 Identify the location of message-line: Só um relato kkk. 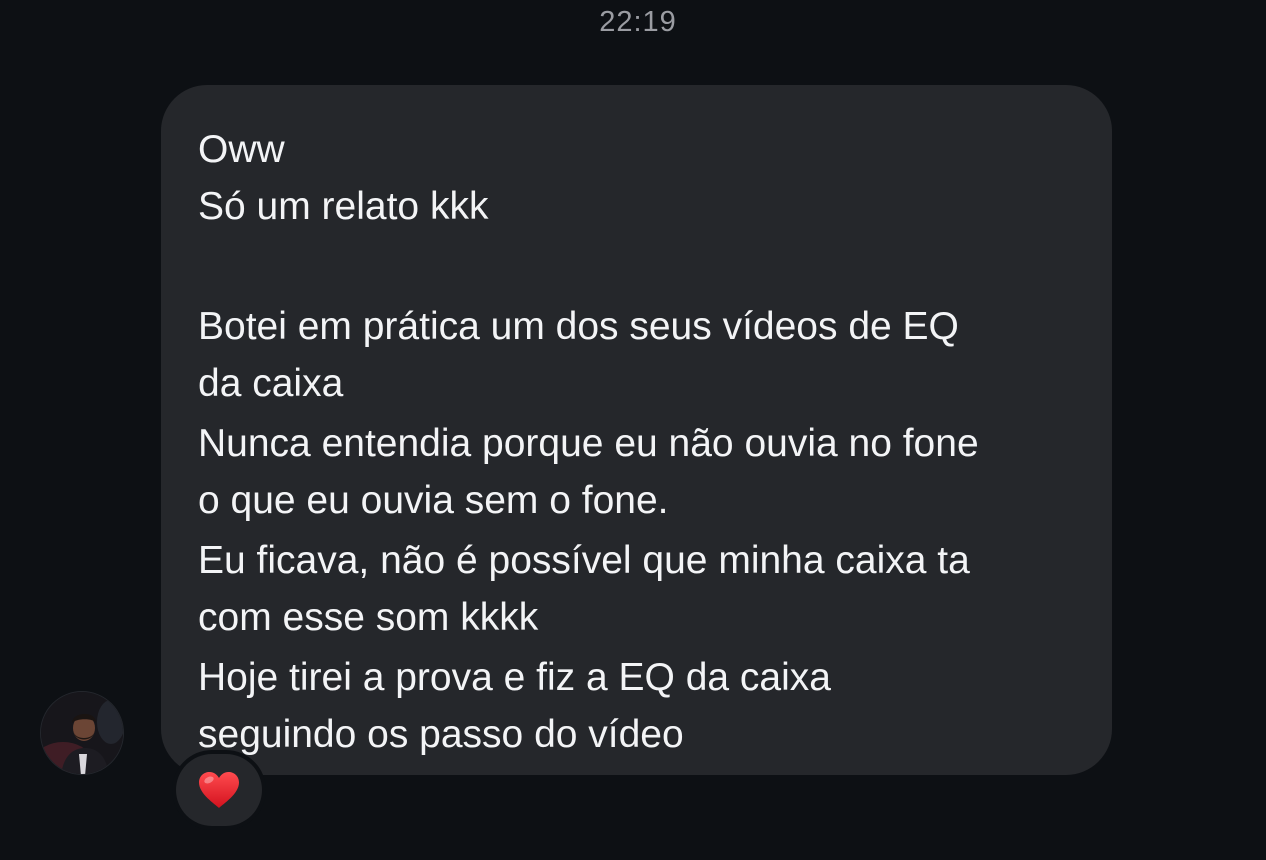
(343, 206).